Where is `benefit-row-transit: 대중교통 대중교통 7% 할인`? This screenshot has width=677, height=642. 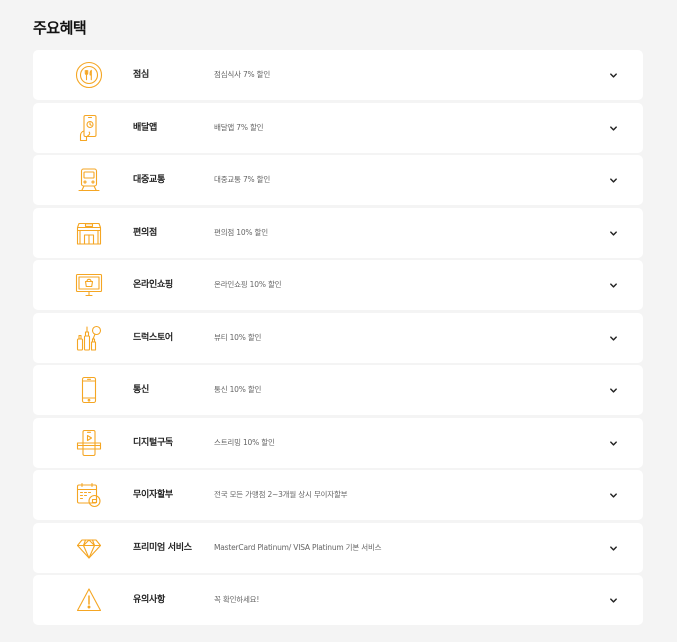 benefit-row-transit: 대중교통 대중교통 7% 할인 is located at coordinates (338, 180).